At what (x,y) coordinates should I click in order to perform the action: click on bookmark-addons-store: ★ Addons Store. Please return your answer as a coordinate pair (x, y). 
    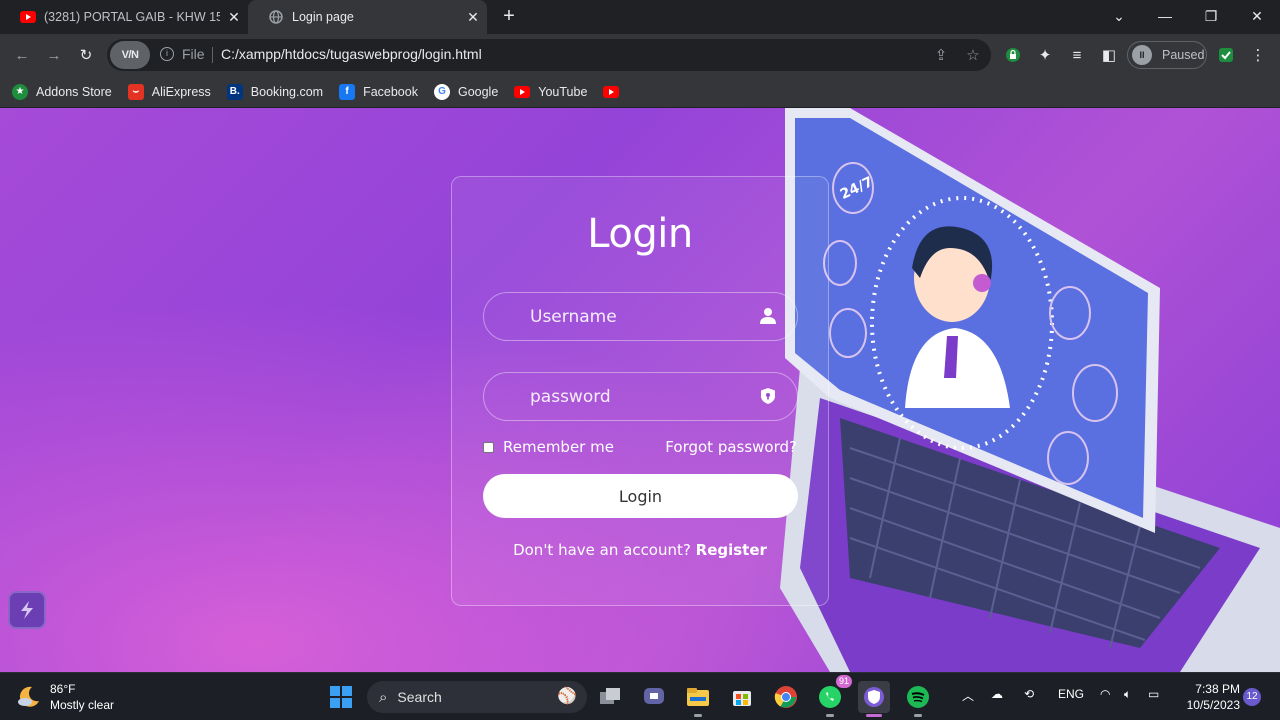
    Looking at the image, I should click on (62, 91).